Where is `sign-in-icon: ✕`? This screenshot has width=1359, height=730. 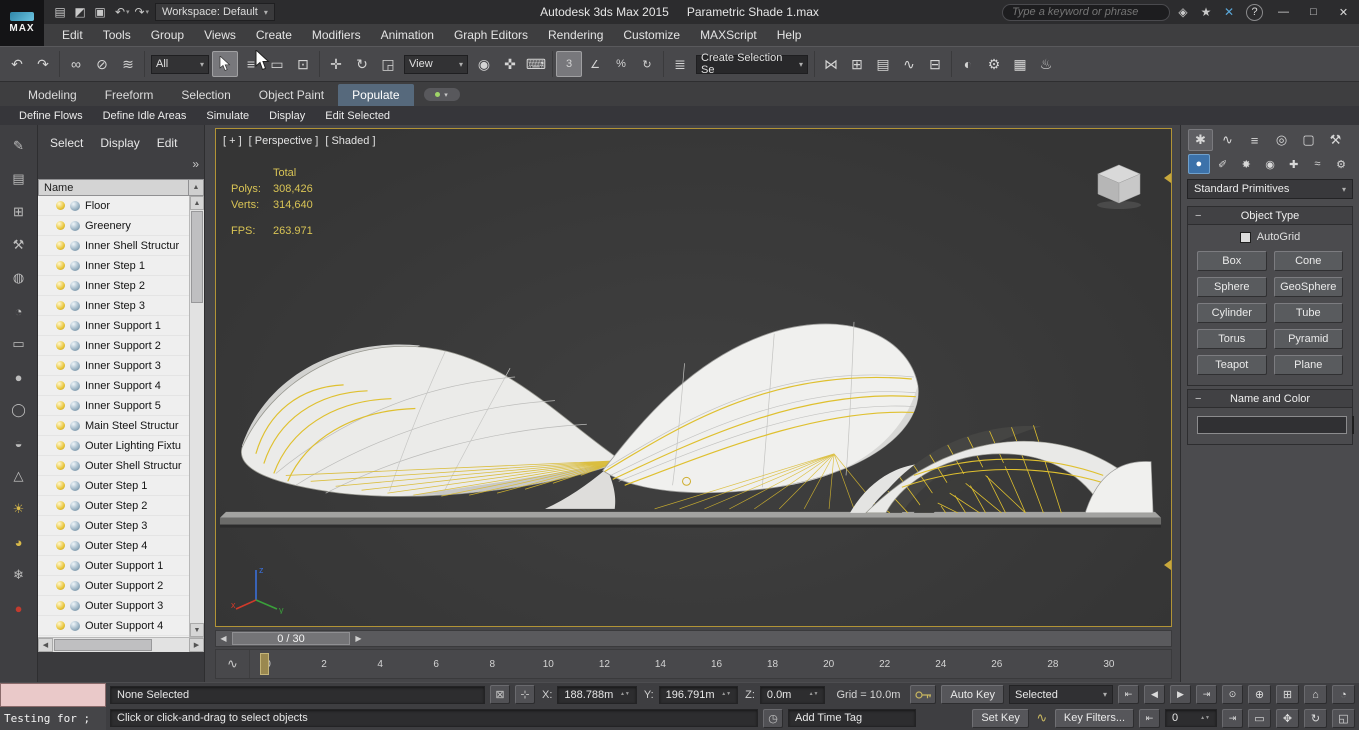
sign-in-icon: ✕ is located at coordinates (1229, 12).